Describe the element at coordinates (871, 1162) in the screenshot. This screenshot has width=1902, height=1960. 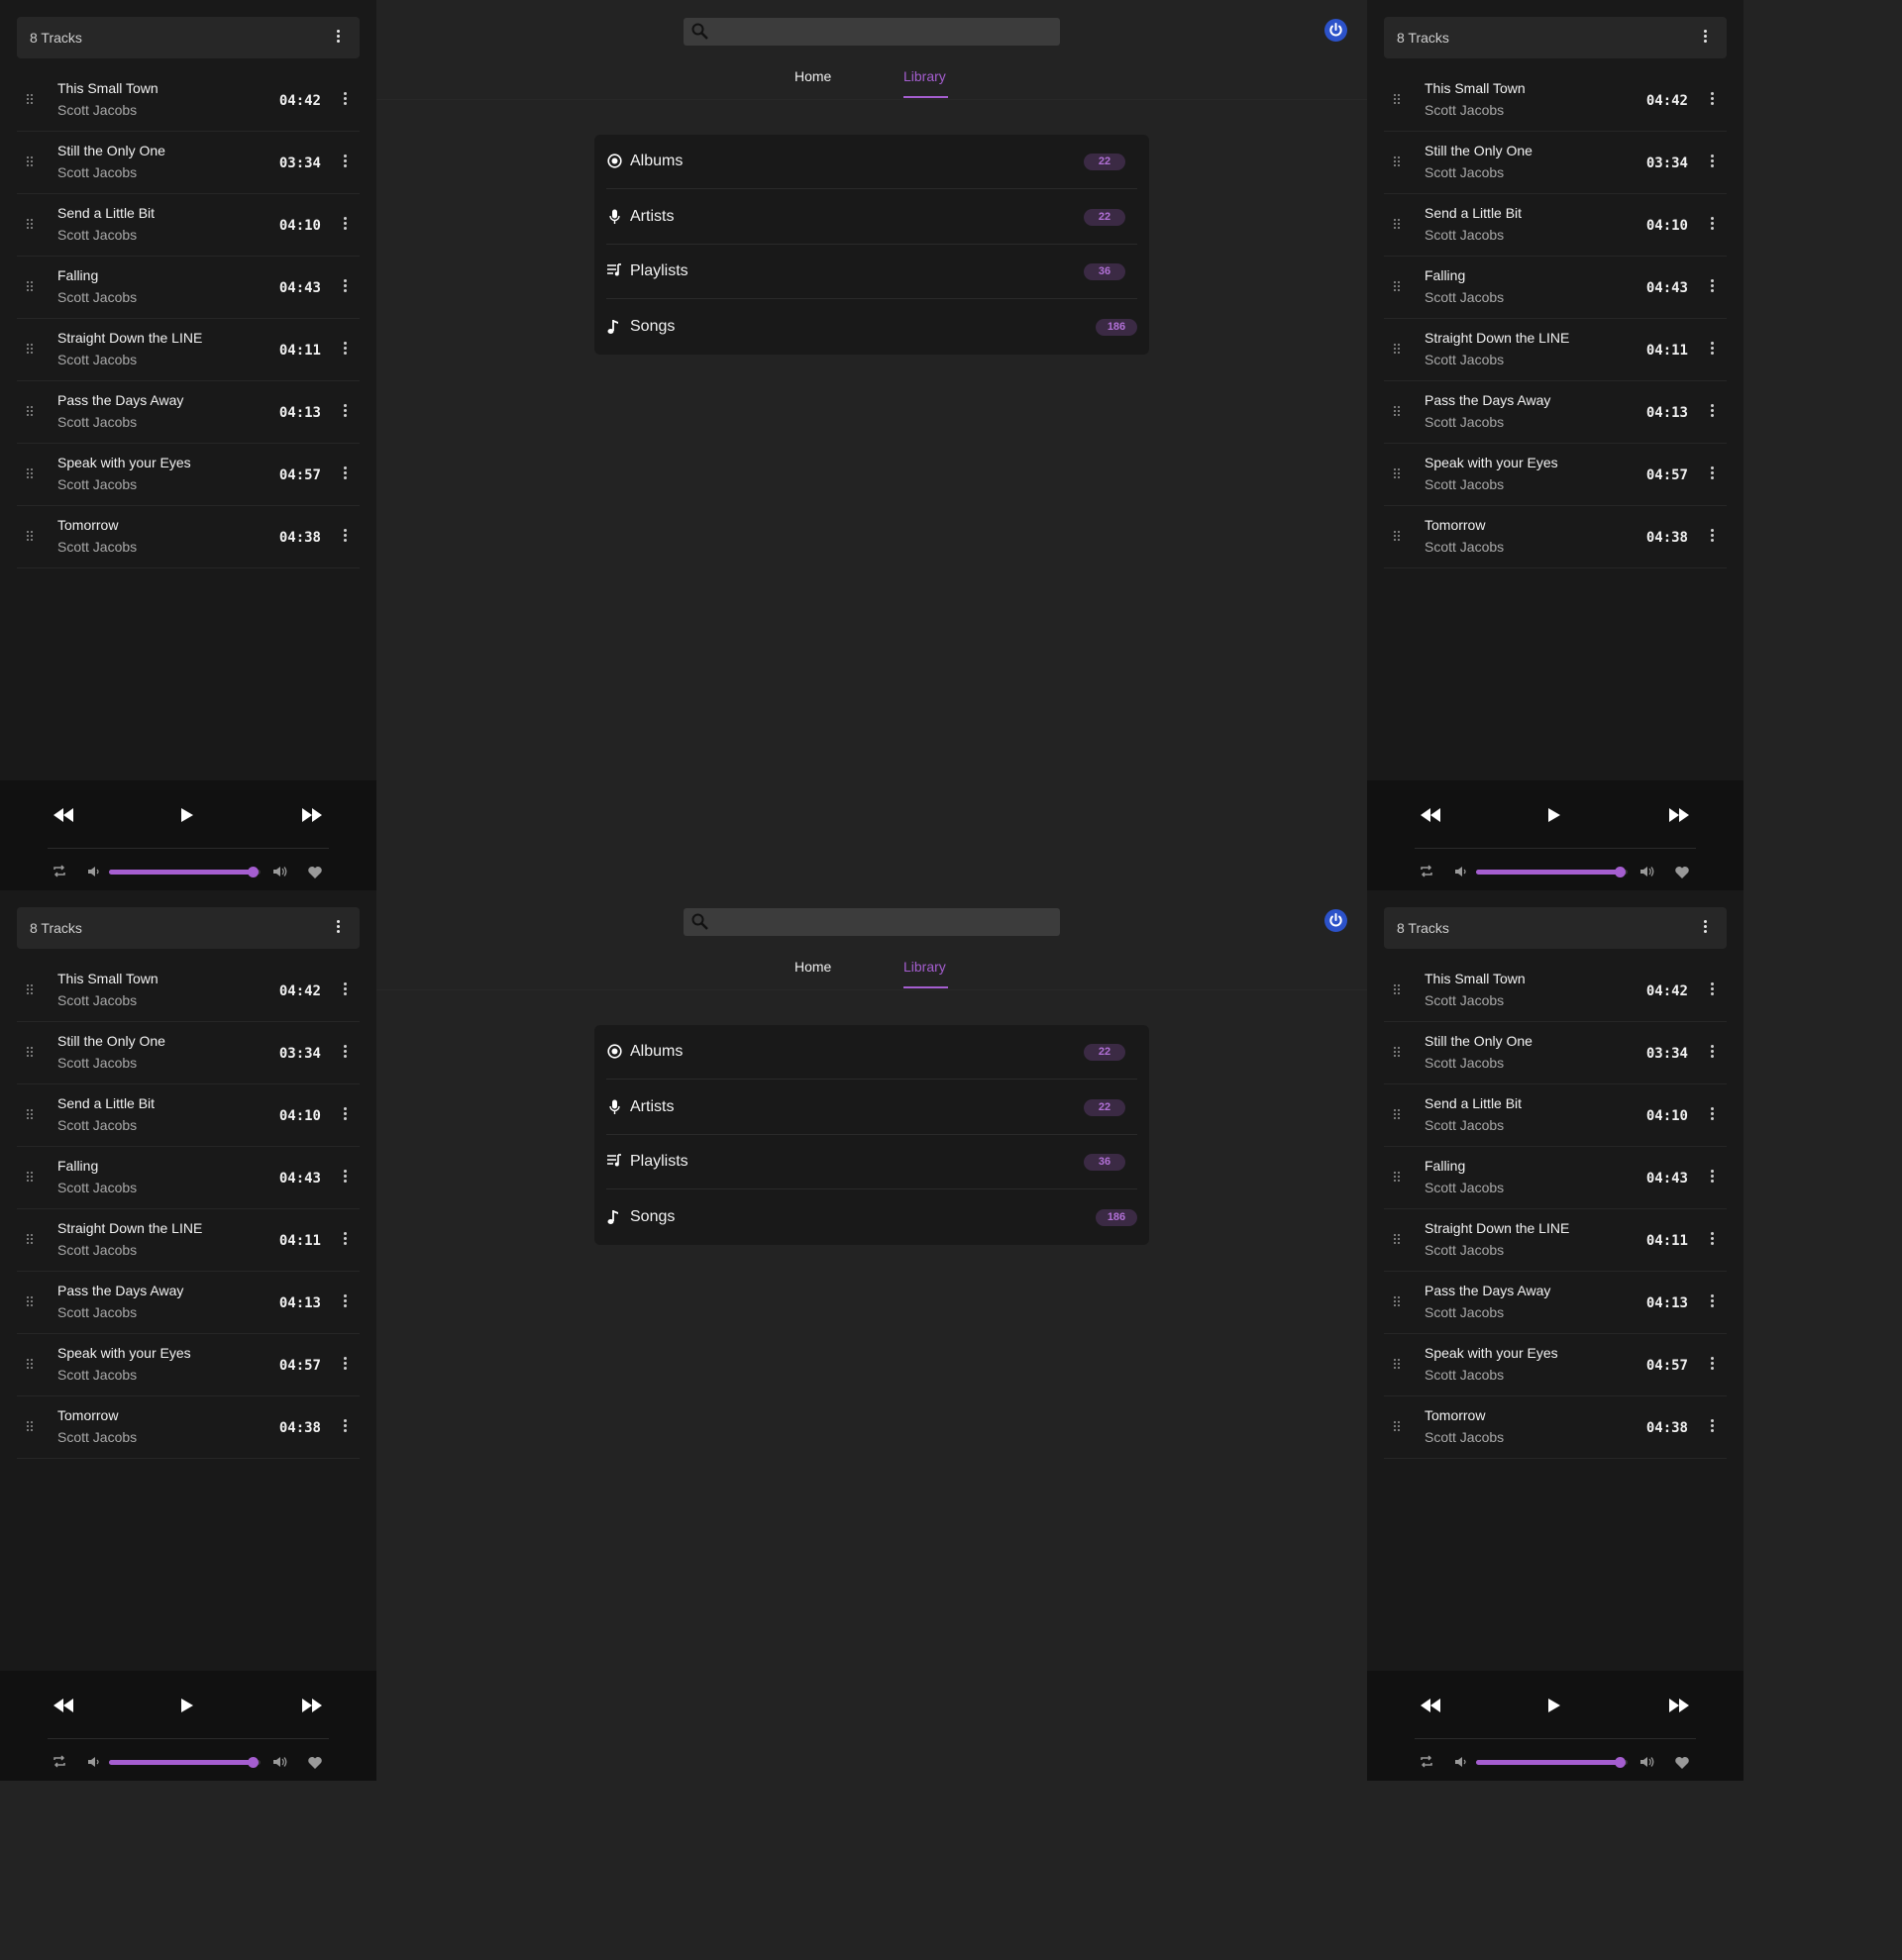
I see `library-item-playlists: Playlists 36` at that location.